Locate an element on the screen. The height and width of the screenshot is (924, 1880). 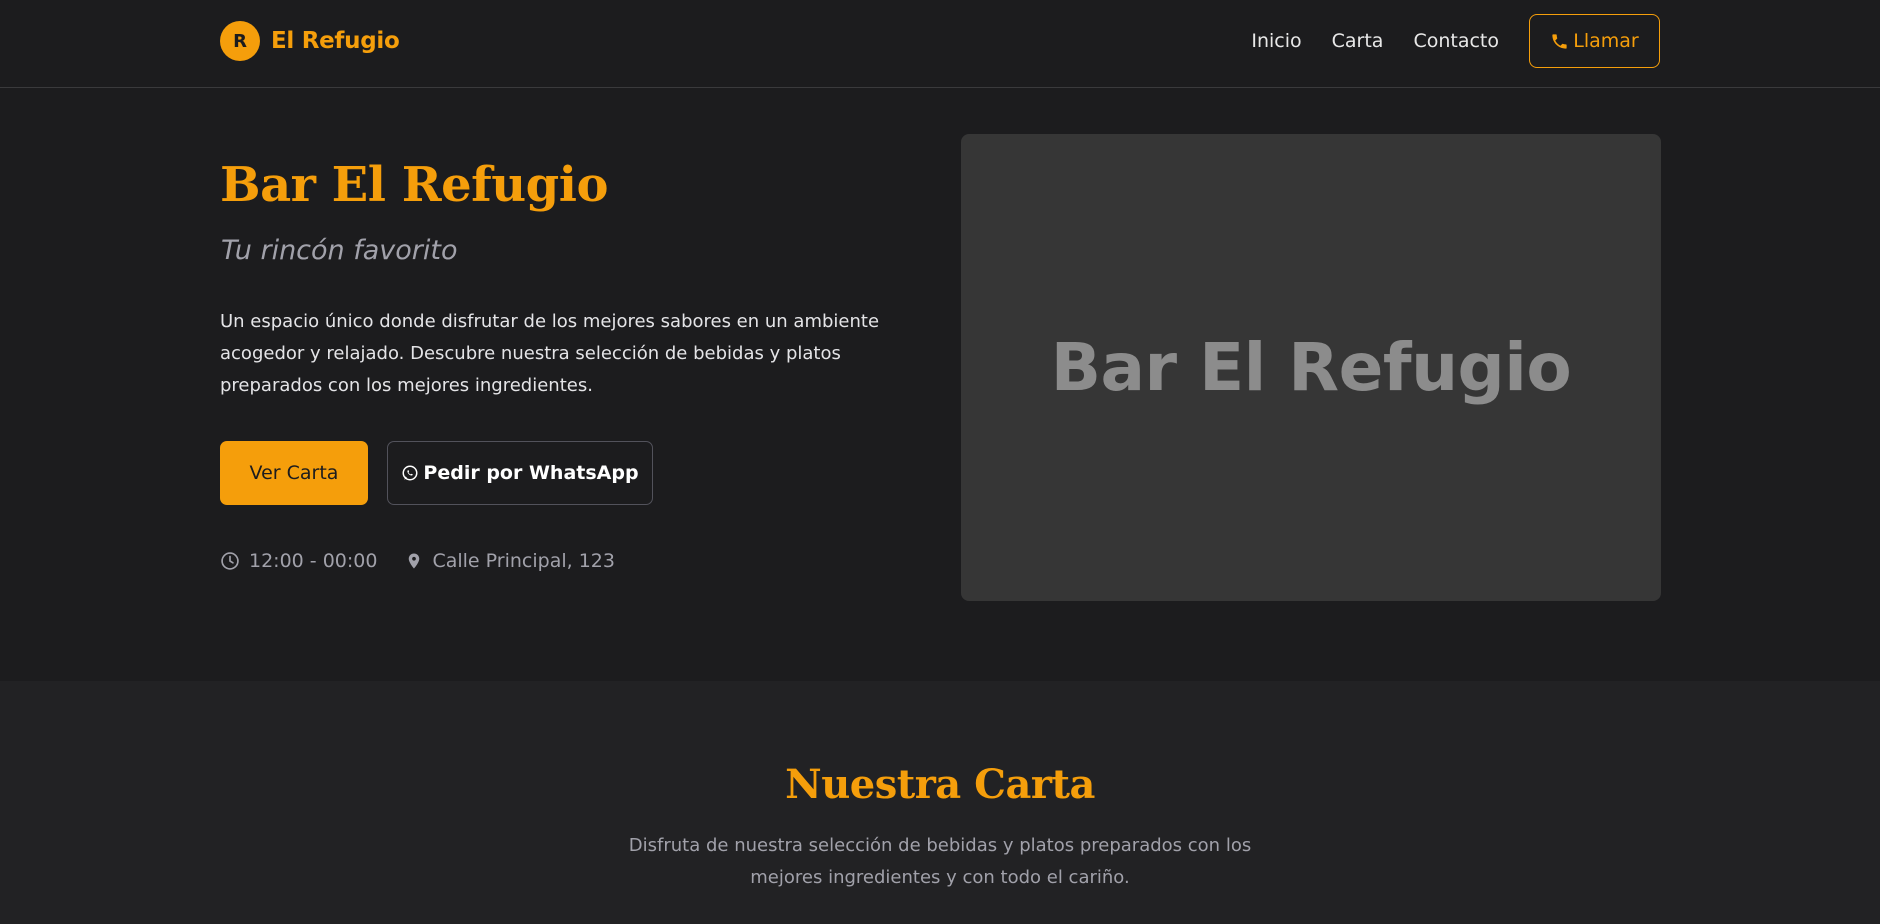
hero-image-text: Bar El Refugio is located at coordinates (1311, 367).